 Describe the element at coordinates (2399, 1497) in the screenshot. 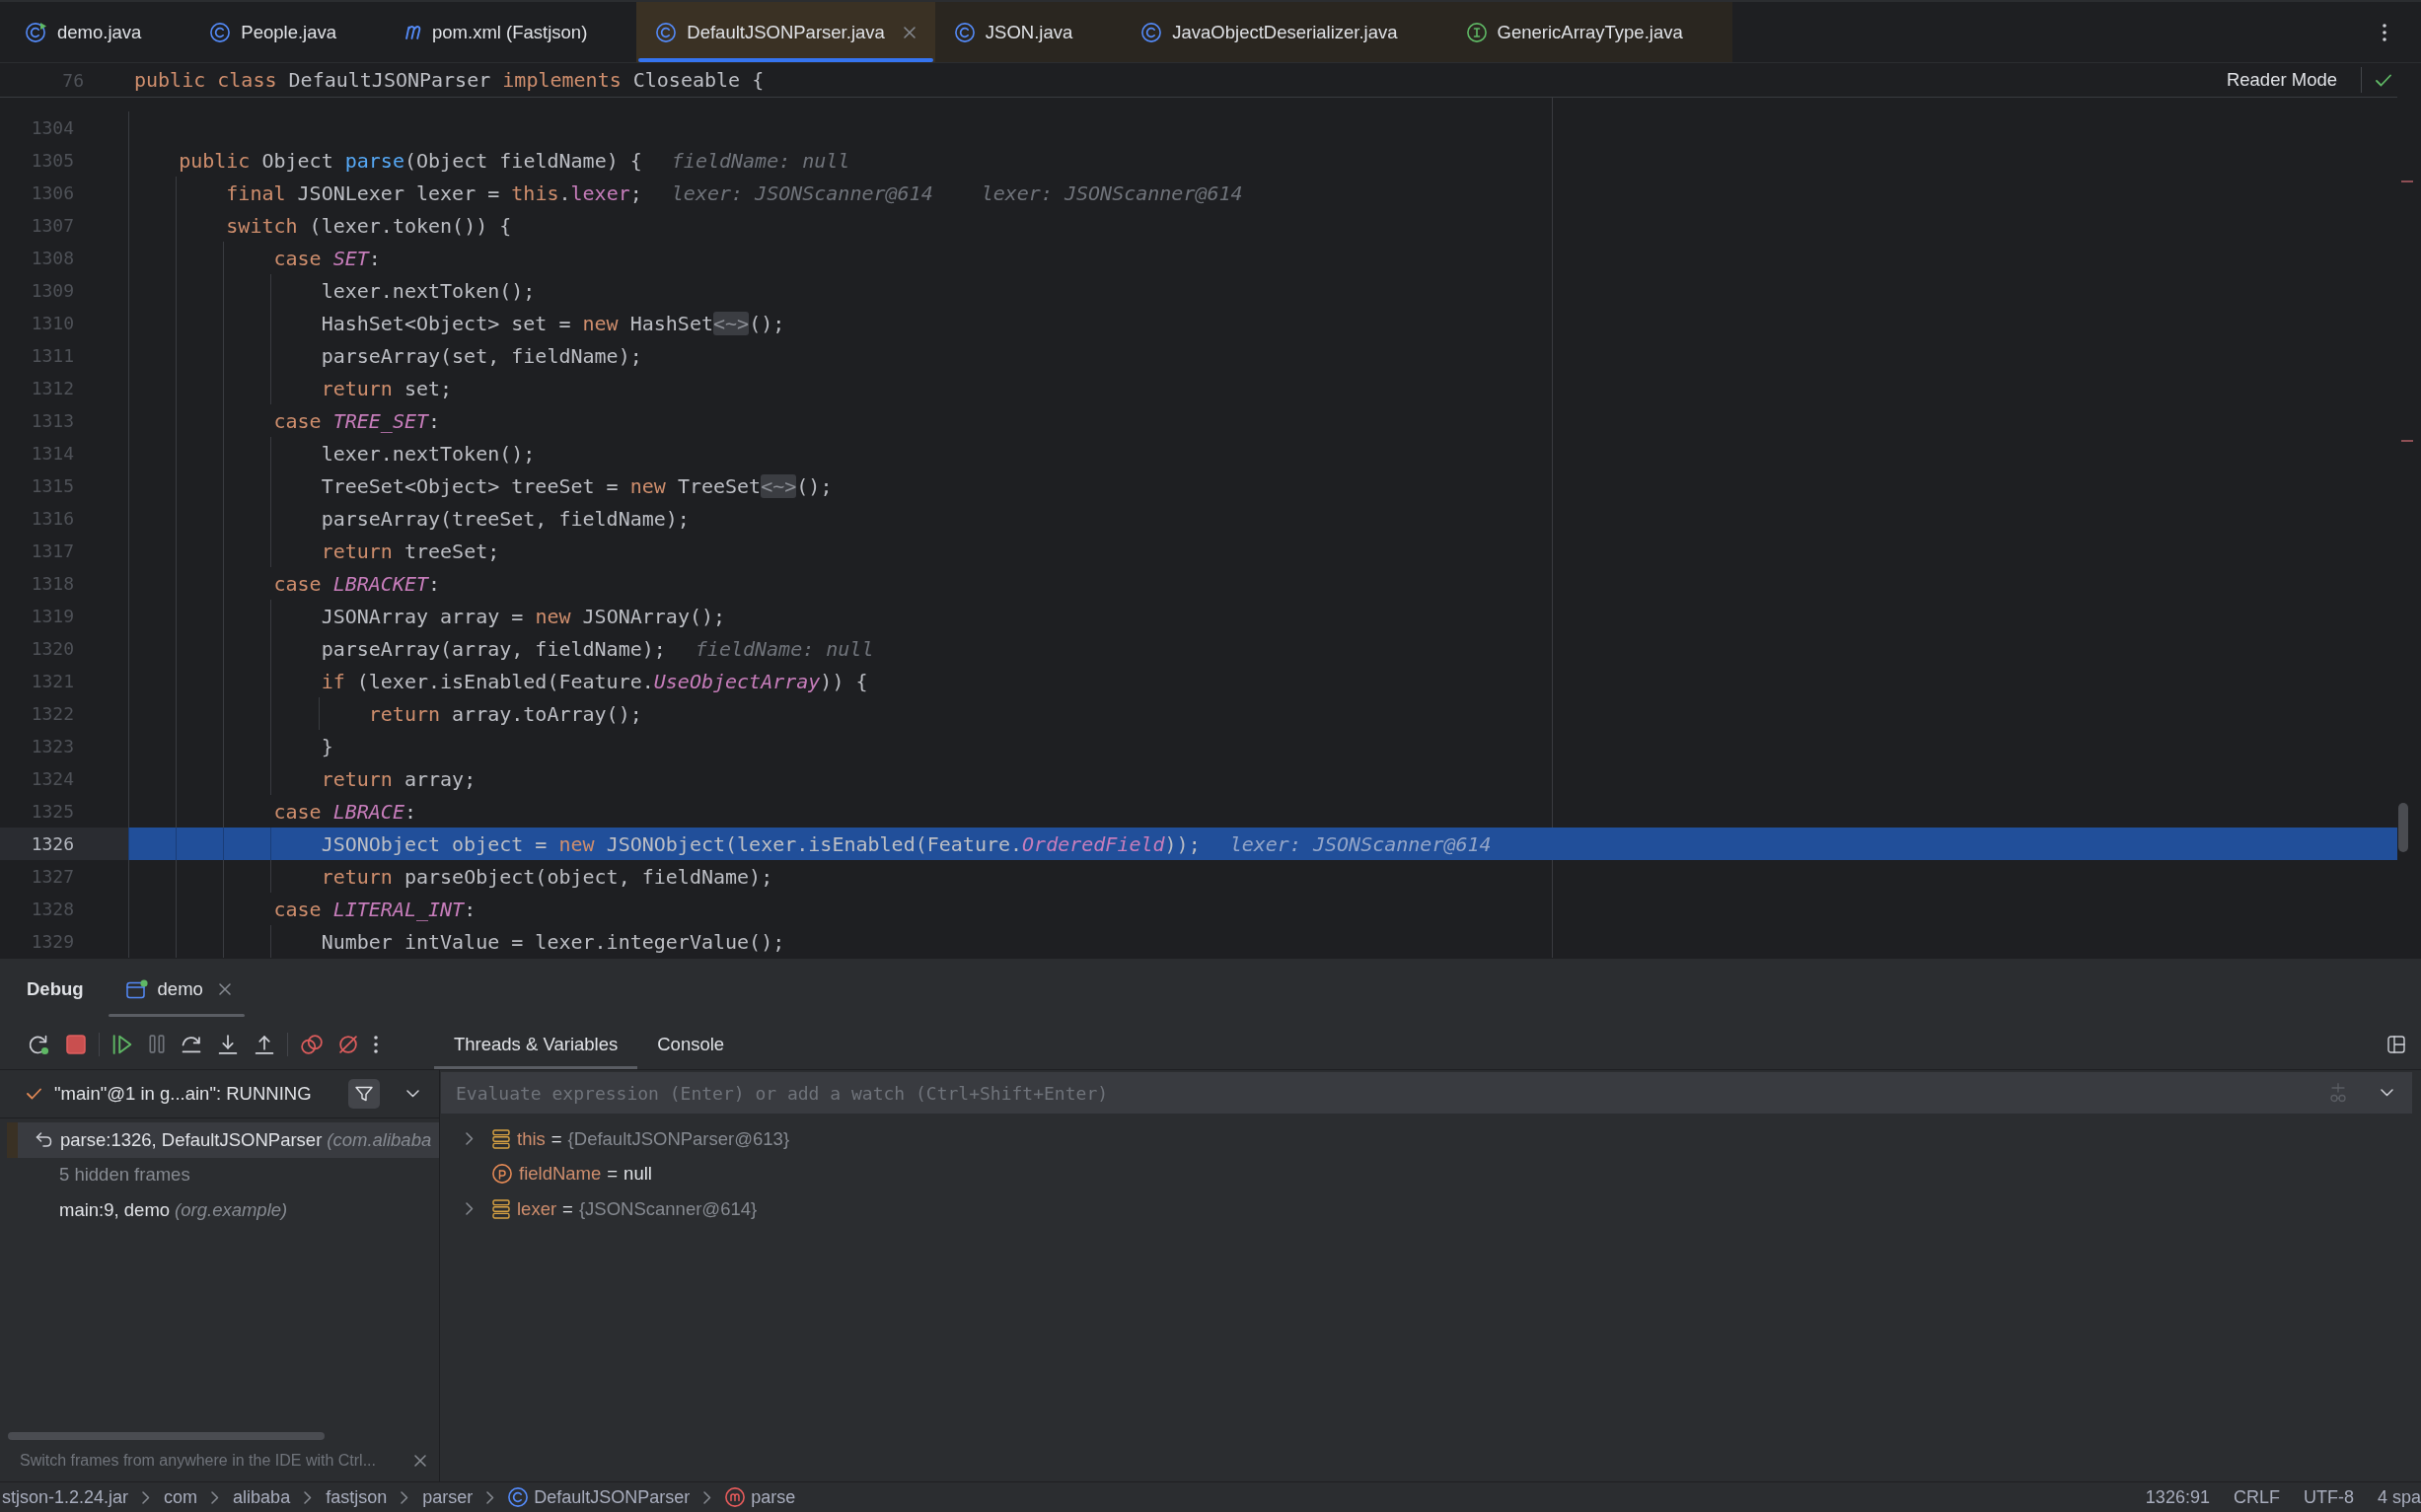

I see `status-widget: 4 spa` at that location.